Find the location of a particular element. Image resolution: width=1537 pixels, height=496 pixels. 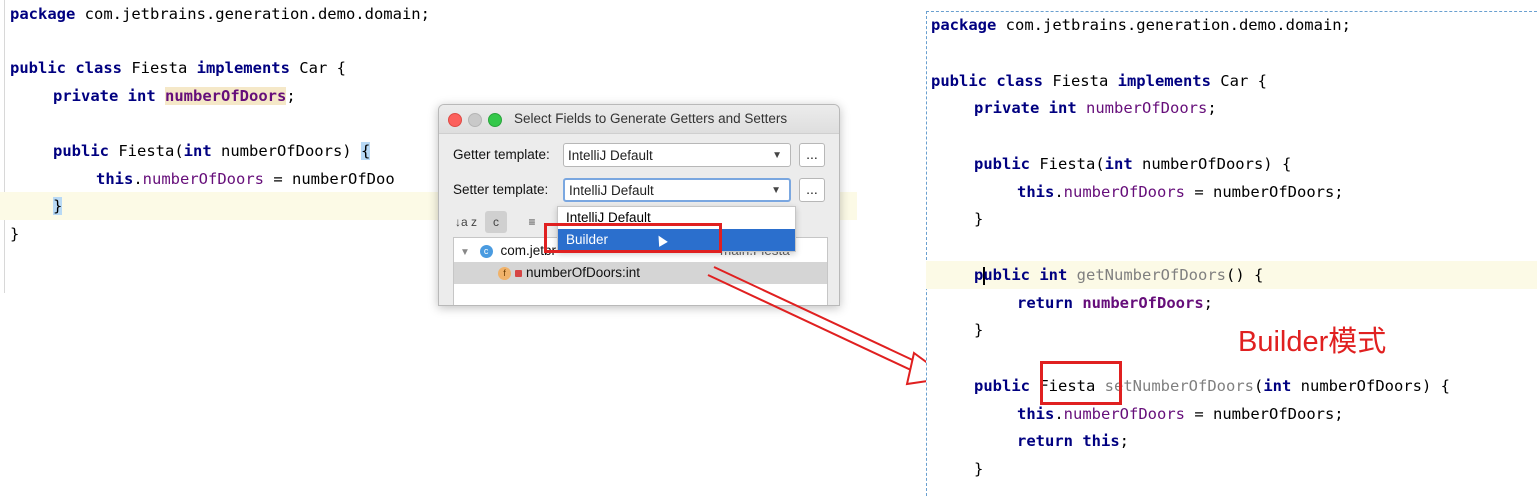

keyword: private int is located at coordinates (1025, 108).